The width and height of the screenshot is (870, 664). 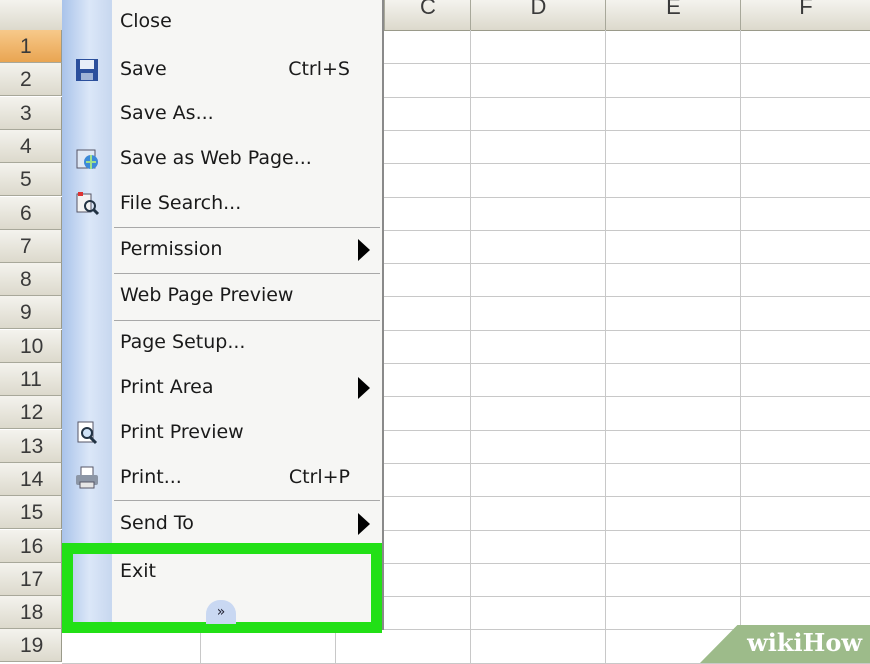 I want to click on menu-item-web-page-preview: Web Page Preview, so click(x=222, y=296).